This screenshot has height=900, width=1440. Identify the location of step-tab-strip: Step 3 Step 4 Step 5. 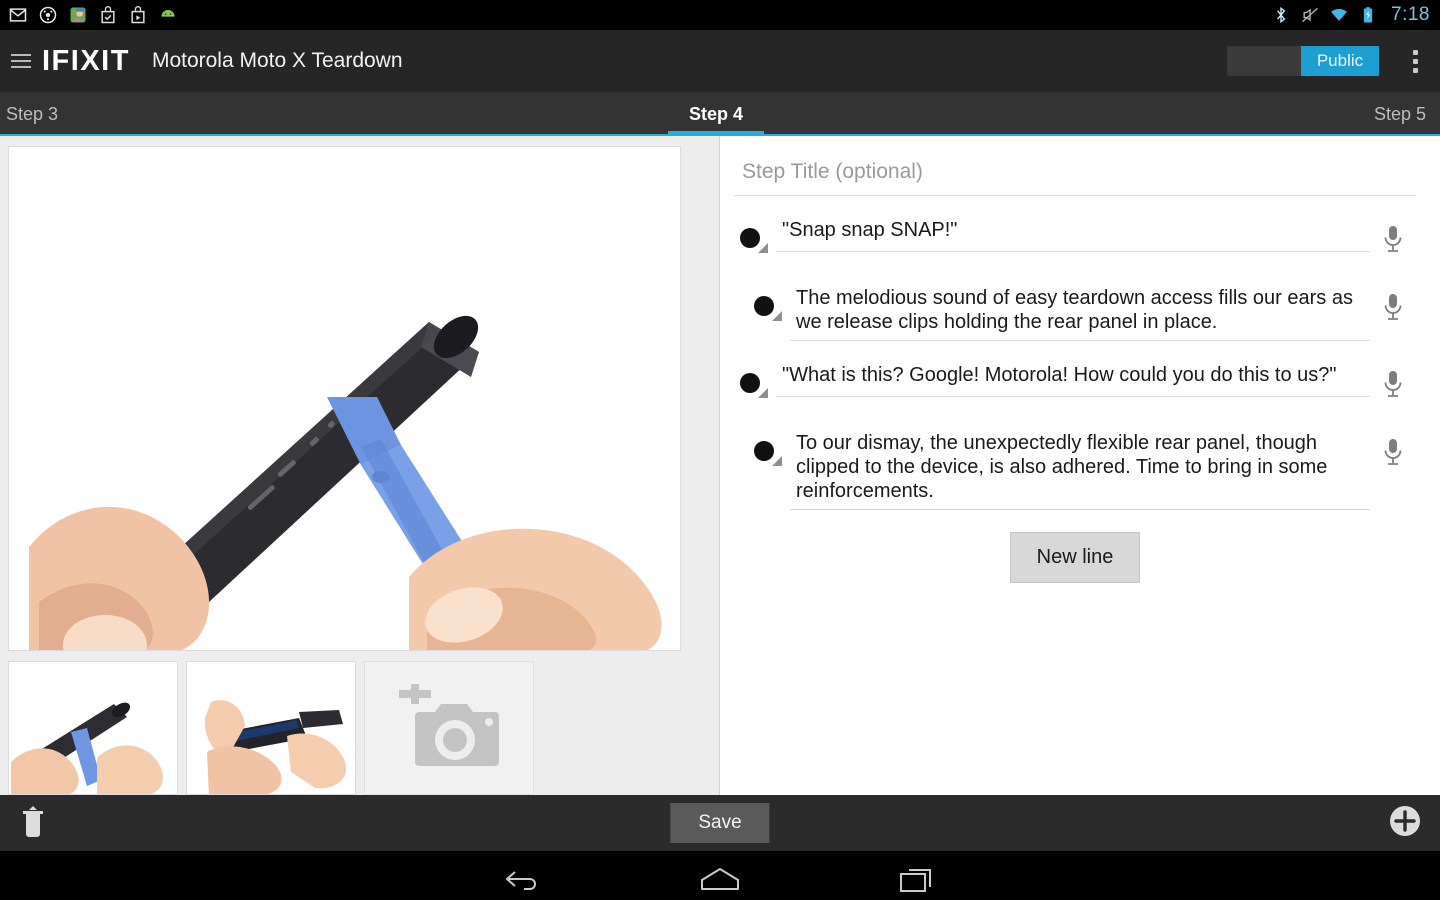
(720, 114).